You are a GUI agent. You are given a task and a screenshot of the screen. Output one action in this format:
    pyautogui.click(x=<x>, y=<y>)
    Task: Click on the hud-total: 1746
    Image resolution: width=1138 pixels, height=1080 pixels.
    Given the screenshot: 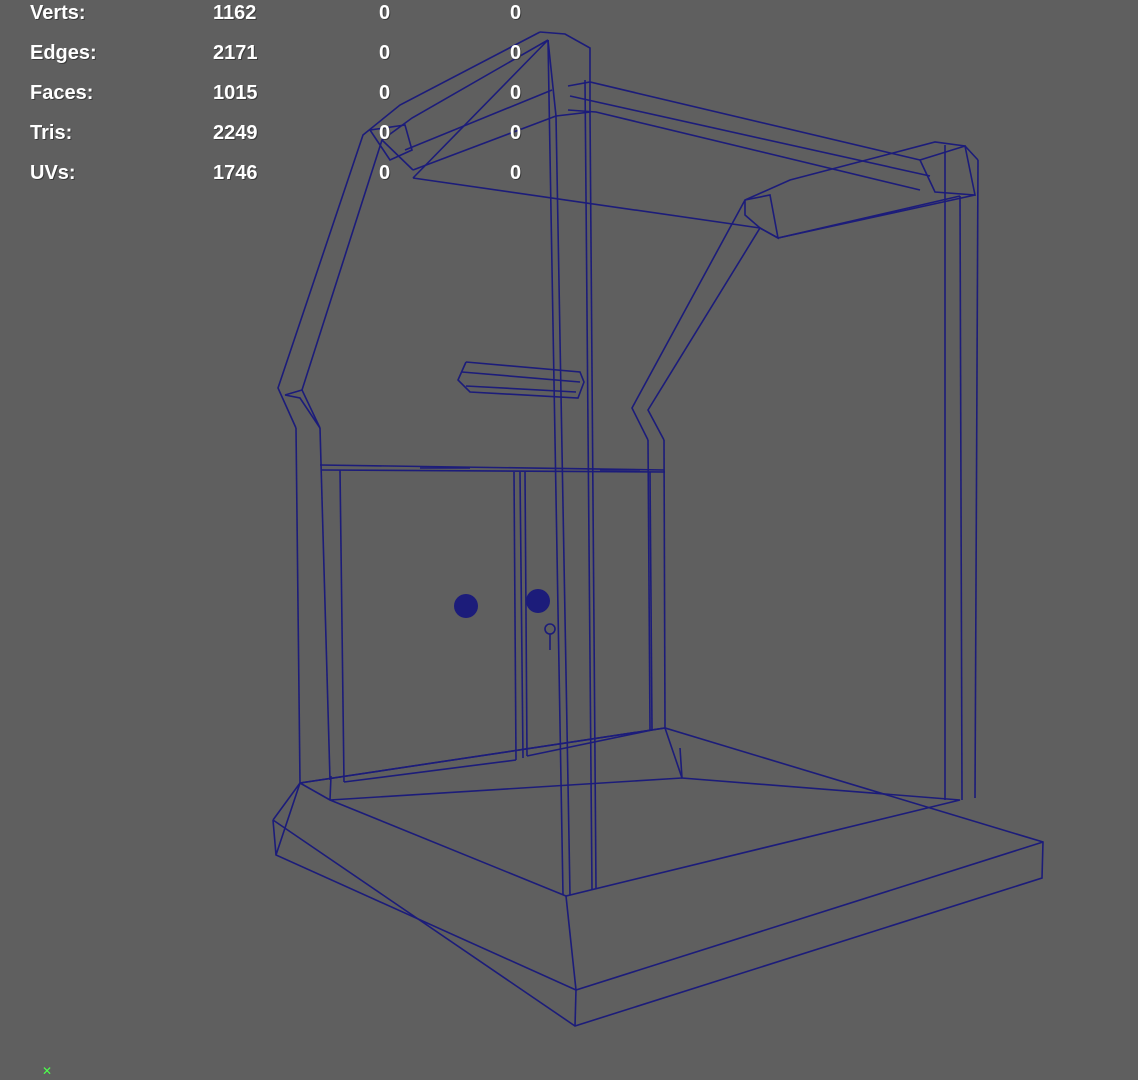 What is the action you would take?
    pyautogui.click(x=235, y=173)
    